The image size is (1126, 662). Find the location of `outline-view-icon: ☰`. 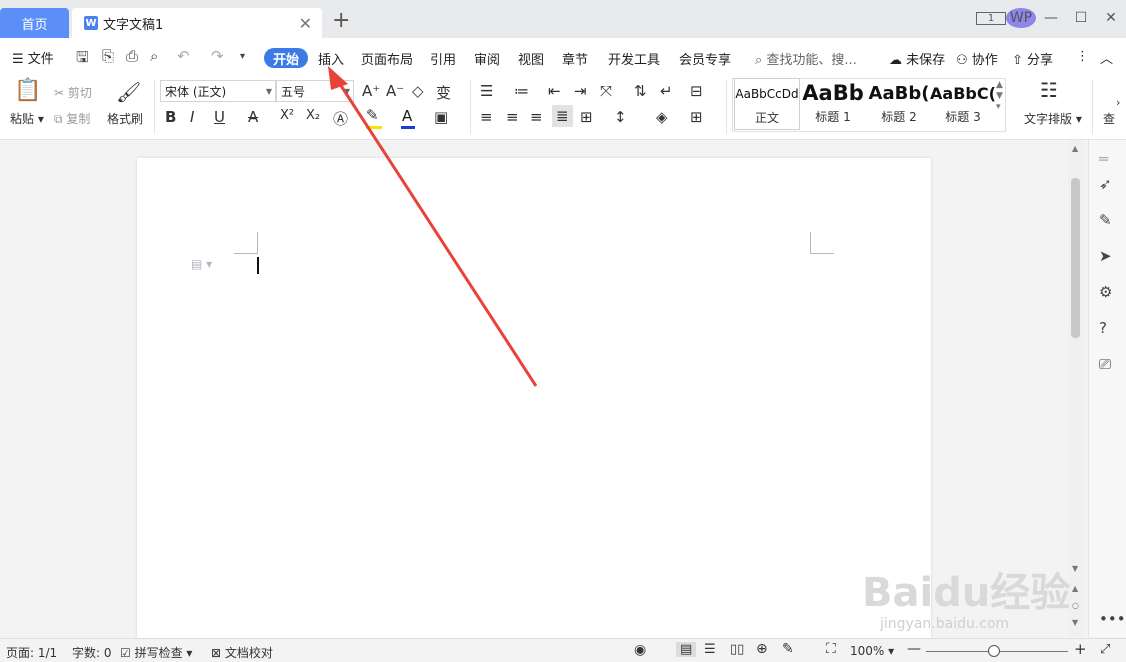

outline-view-icon: ☰ is located at coordinates (710, 649).